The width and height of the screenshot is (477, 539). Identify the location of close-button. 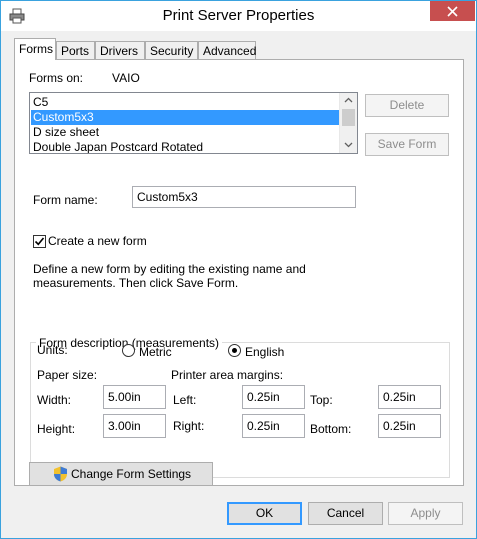
(452, 11).